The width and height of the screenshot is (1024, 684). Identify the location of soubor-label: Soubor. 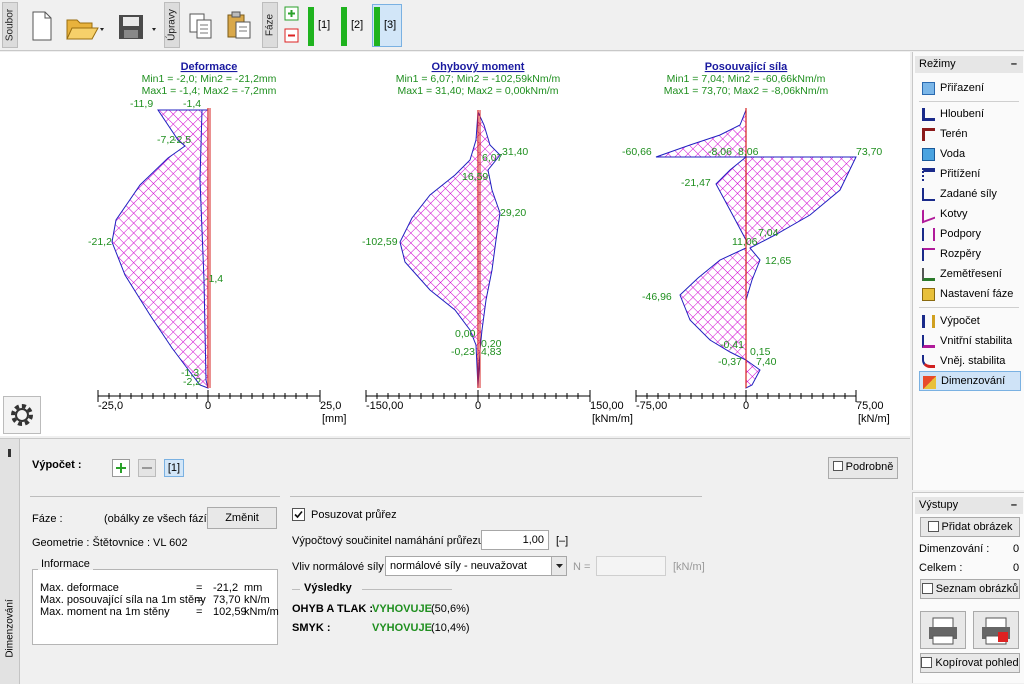
(10, 25).